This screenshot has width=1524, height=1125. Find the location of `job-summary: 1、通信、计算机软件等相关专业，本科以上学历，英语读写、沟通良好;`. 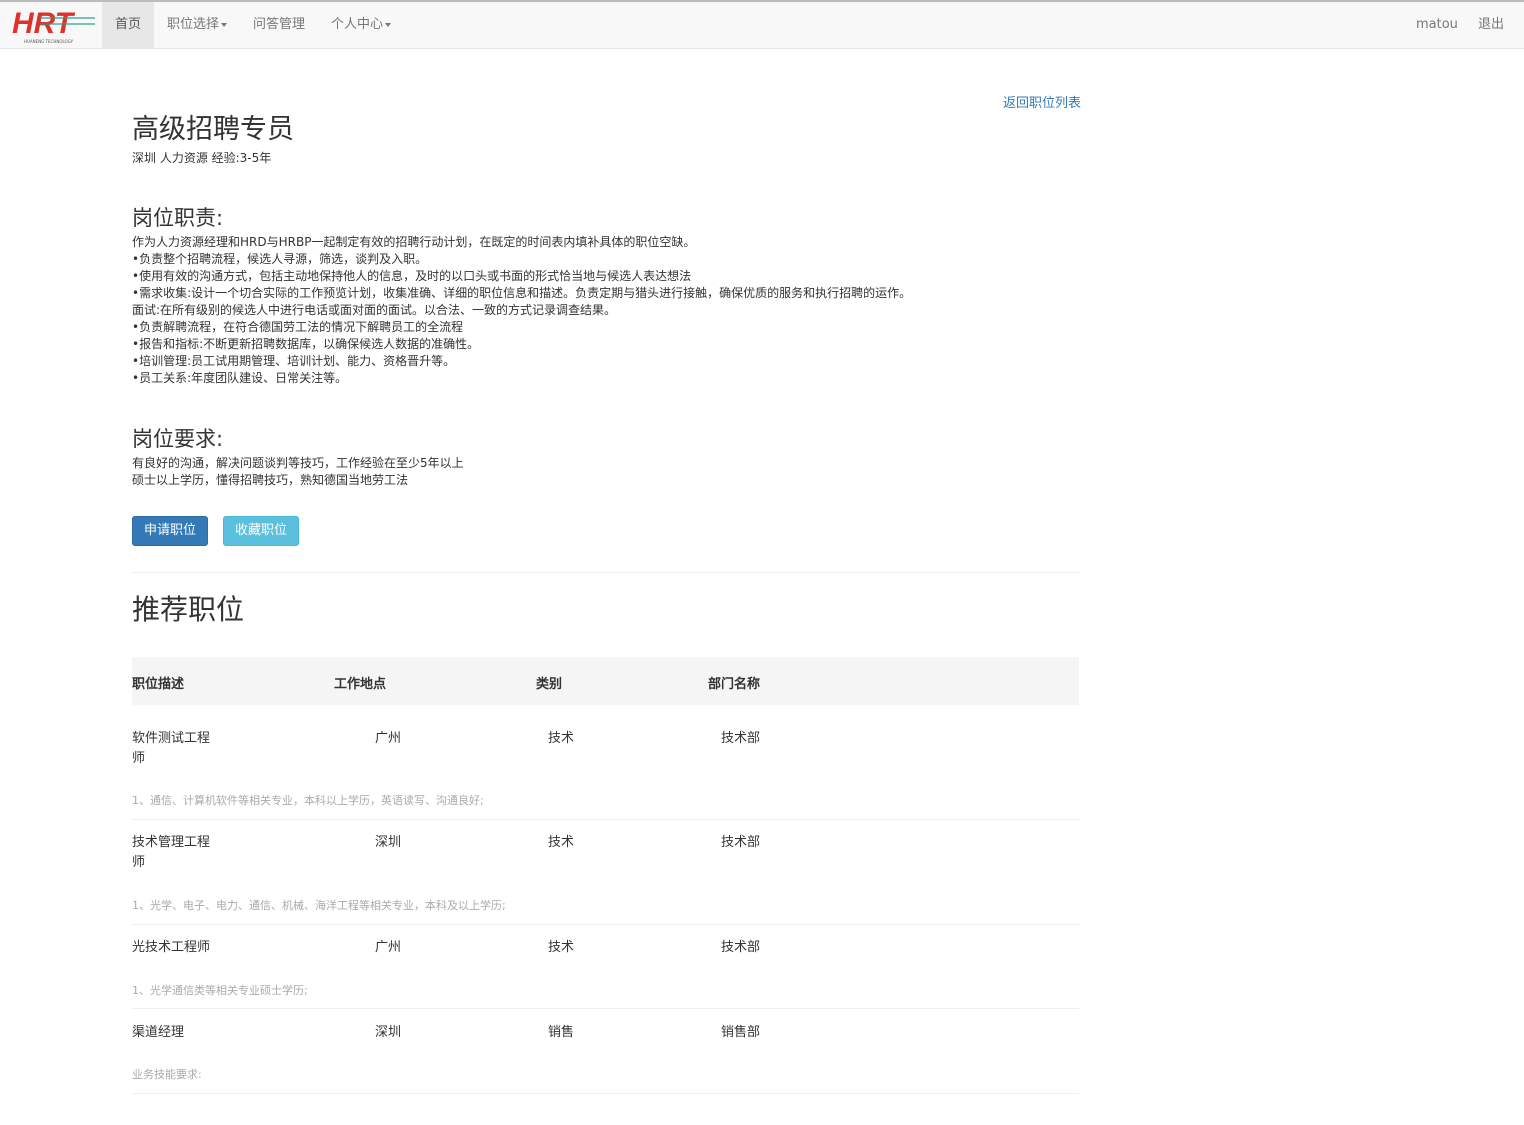

job-summary: 1、通信、计算机软件等相关专业，本科以上学历，英语读写、沟通良好; is located at coordinates (308, 800).